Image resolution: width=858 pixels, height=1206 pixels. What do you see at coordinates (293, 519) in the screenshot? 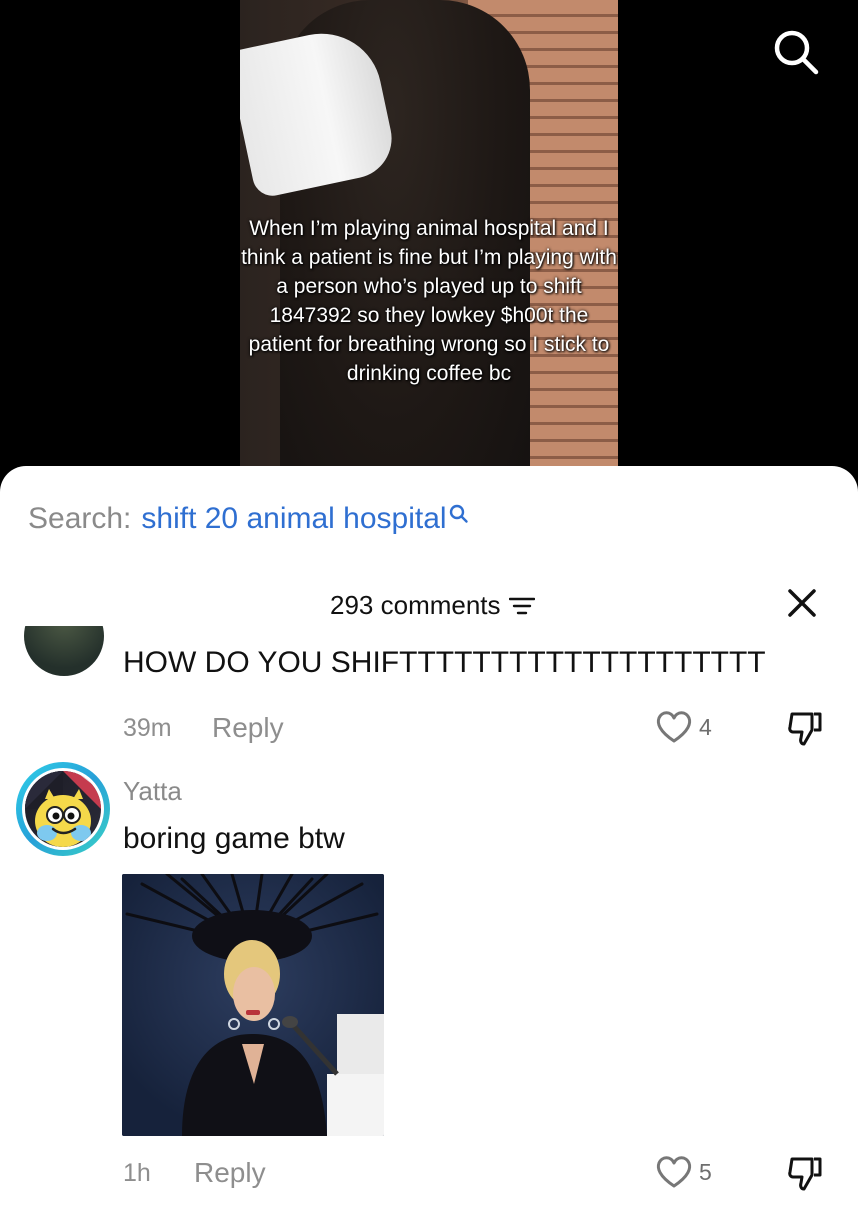
I see `search-term-link: shift 20 animal hospital` at bounding box center [293, 519].